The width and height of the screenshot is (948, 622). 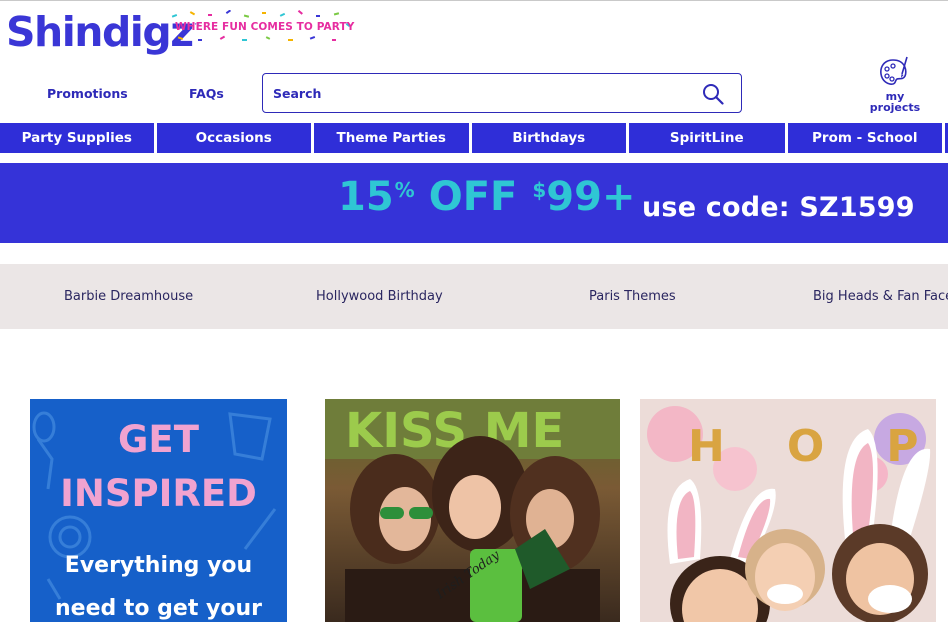 What do you see at coordinates (880, 296) in the screenshot?
I see `theme-link-big-heads-fan-faces: Big Heads & Fan Faces` at bounding box center [880, 296].